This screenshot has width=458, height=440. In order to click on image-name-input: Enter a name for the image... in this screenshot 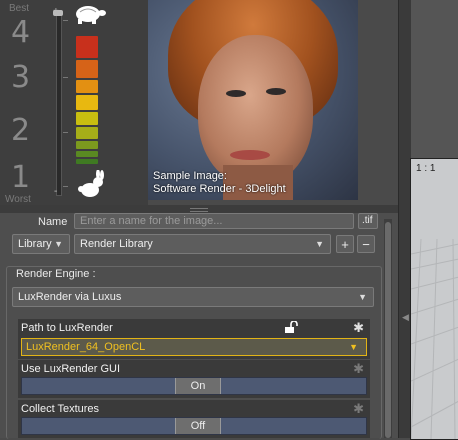, I will do `click(214, 221)`.